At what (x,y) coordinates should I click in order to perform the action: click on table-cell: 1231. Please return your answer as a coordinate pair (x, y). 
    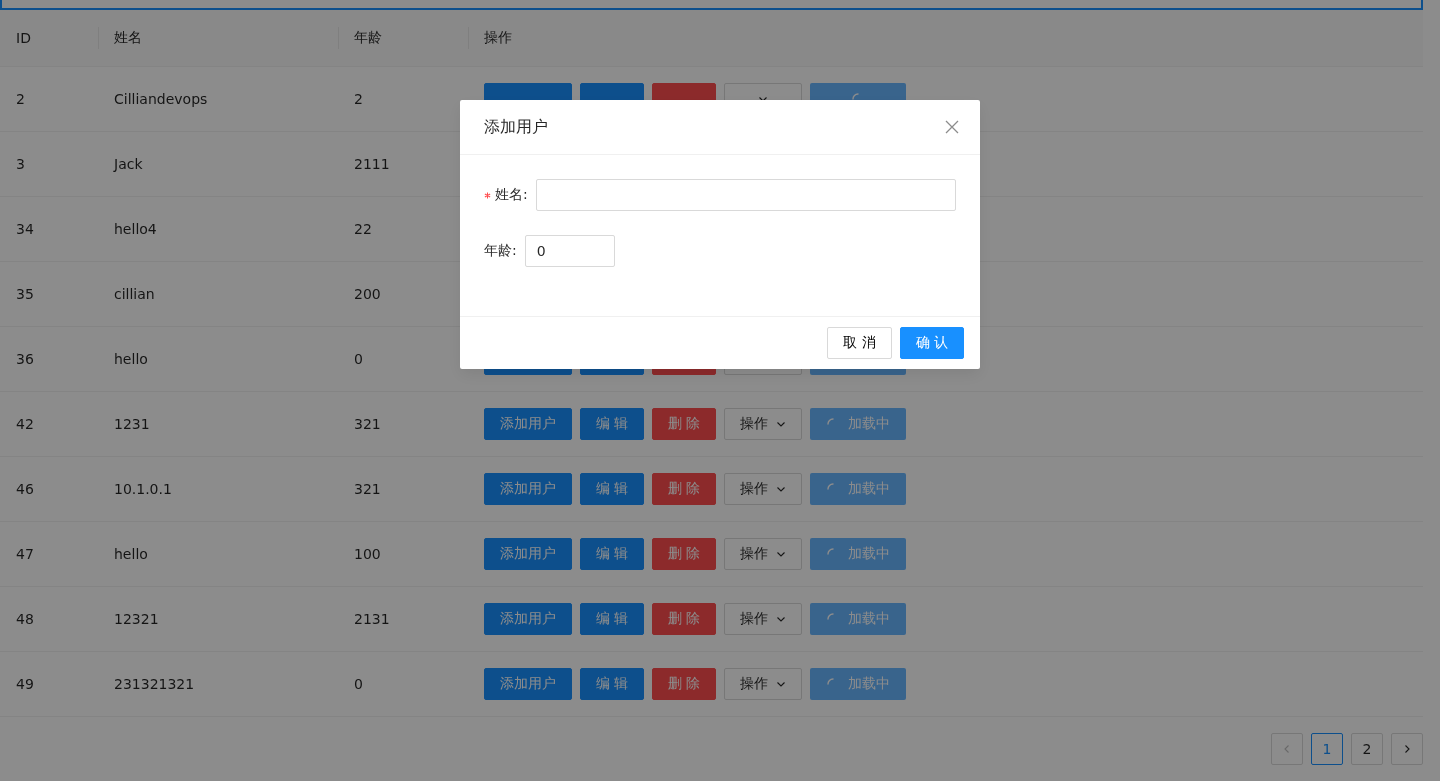
    Looking at the image, I should click on (132, 424).